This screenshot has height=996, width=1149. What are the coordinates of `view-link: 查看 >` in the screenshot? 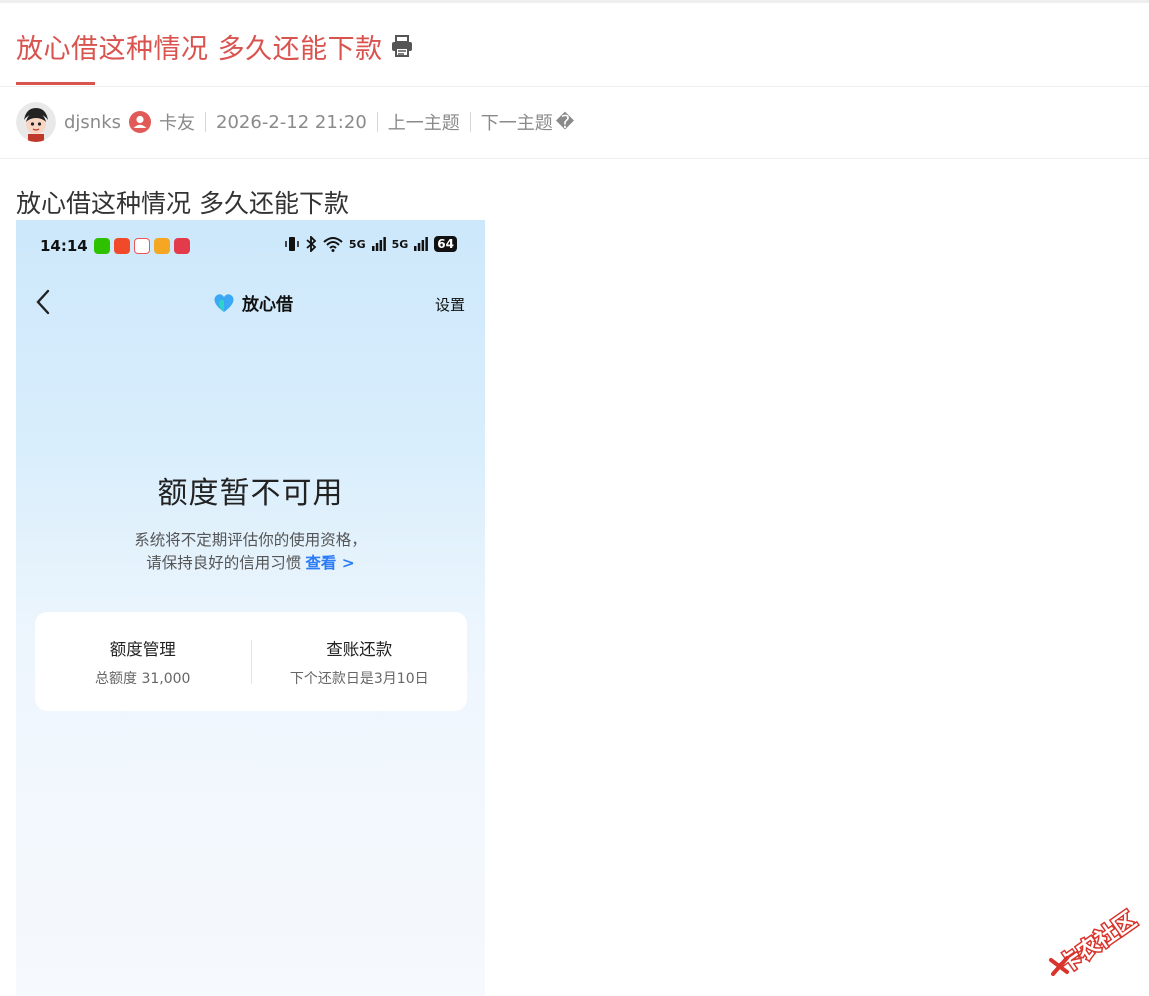 It's located at (329, 563).